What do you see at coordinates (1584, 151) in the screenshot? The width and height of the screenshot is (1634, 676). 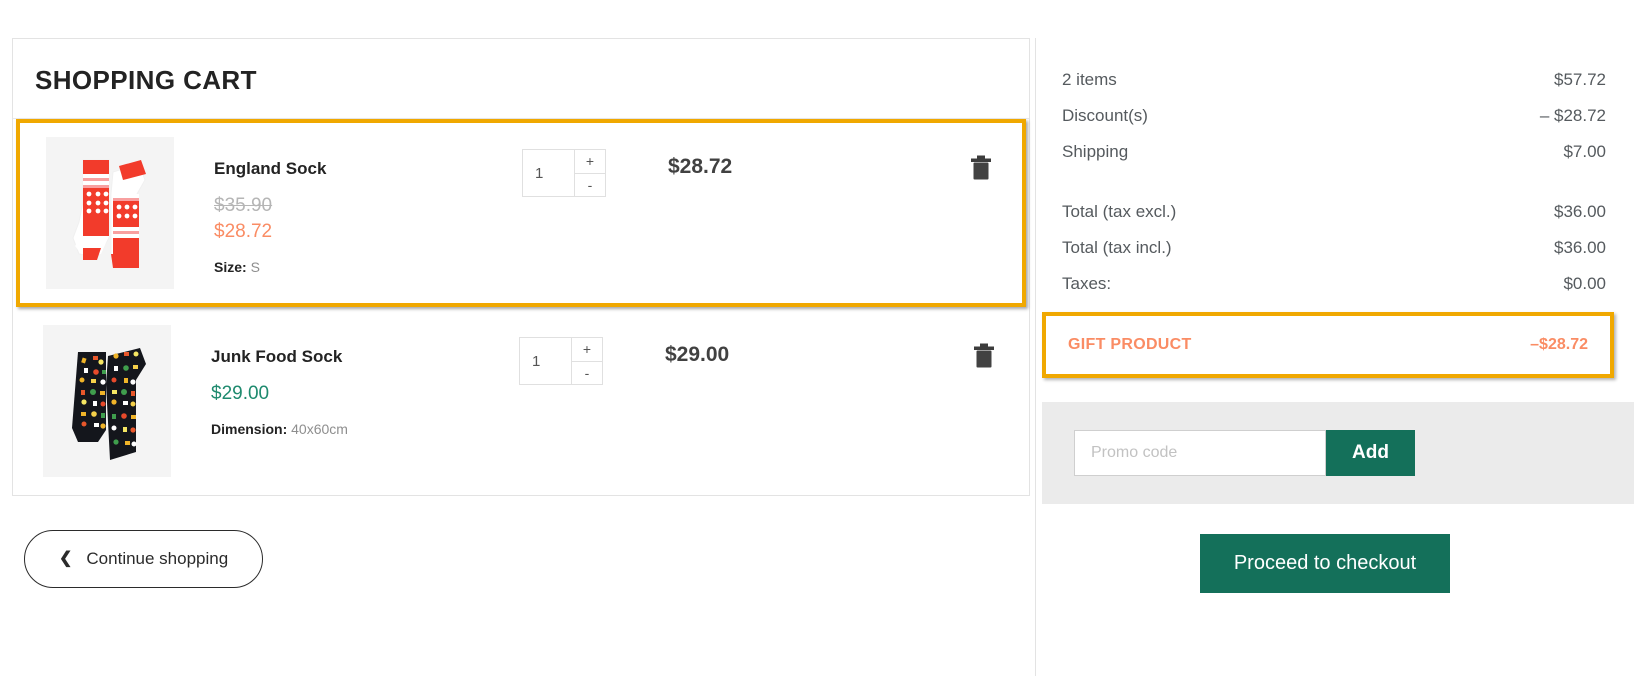 I see `summary-value: $7.00` at bounding box center [1584, 151].